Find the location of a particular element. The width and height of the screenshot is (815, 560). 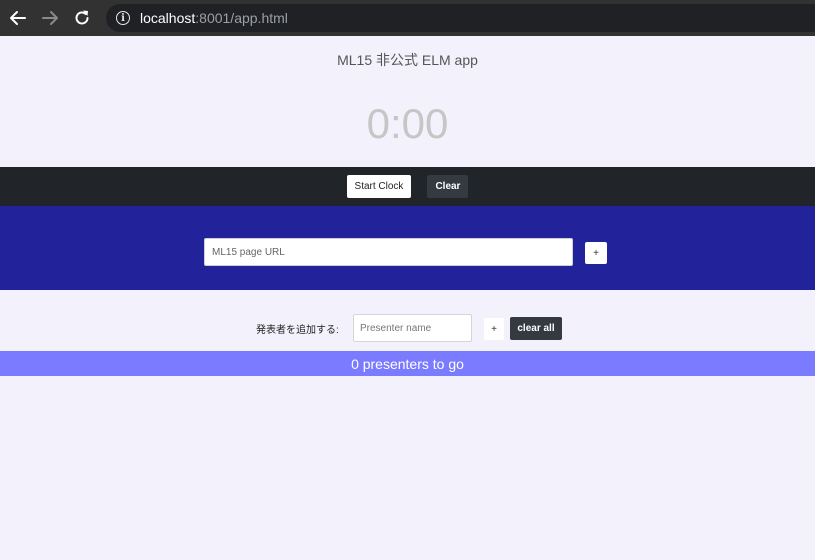

info-icon: i is located at coordinates (123, 18).